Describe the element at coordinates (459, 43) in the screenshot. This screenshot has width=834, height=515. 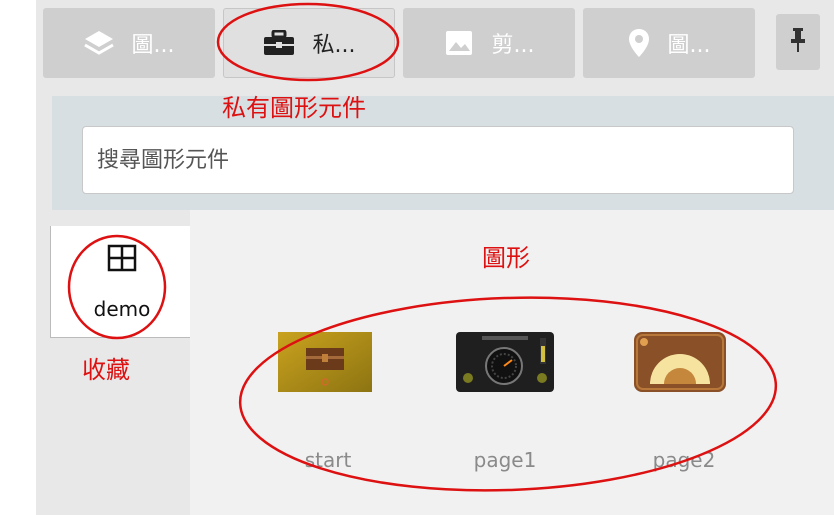
I see `image-icon` at that location.